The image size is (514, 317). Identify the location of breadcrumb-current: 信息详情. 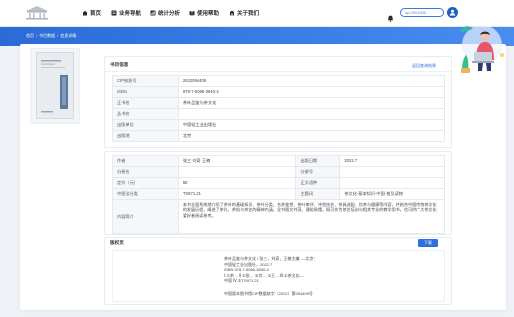
(68, 35).